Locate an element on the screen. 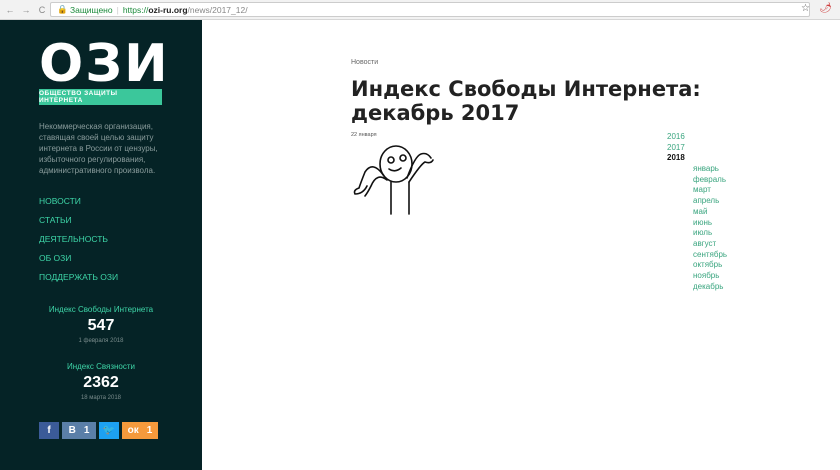  logo: ОЗИ is located at coordinates (104, 64).